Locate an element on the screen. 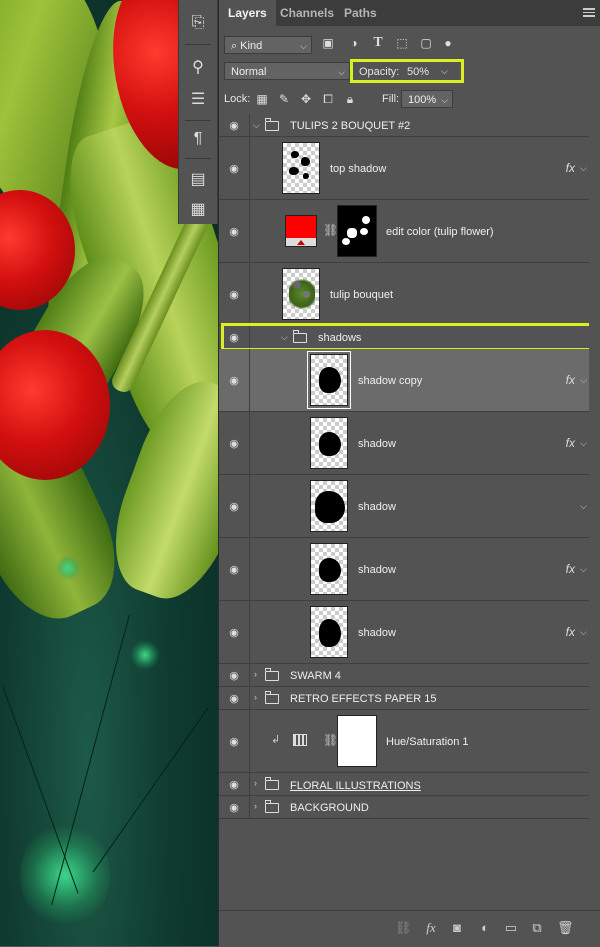 This screenshot has width=600, height=947. lock-all-icon: 🔒︎ is located at coordinates (350, 99).